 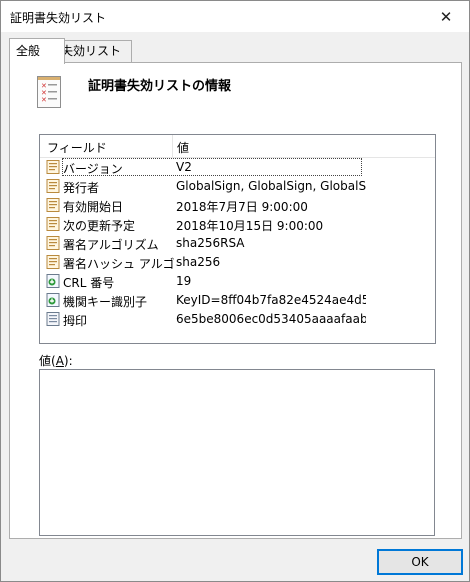 What do you see at coordinates (237, 146) in the screenshot?
I see `list-header: フィールド 値` at bounding box center [237, 146].